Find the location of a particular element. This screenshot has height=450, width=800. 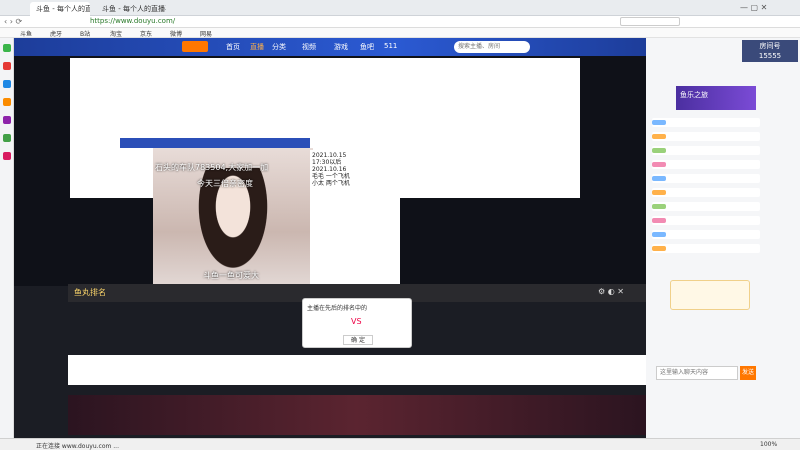

player-controls-icon: ⚙ ◐ ✕ is located at coordinates (611, 291).